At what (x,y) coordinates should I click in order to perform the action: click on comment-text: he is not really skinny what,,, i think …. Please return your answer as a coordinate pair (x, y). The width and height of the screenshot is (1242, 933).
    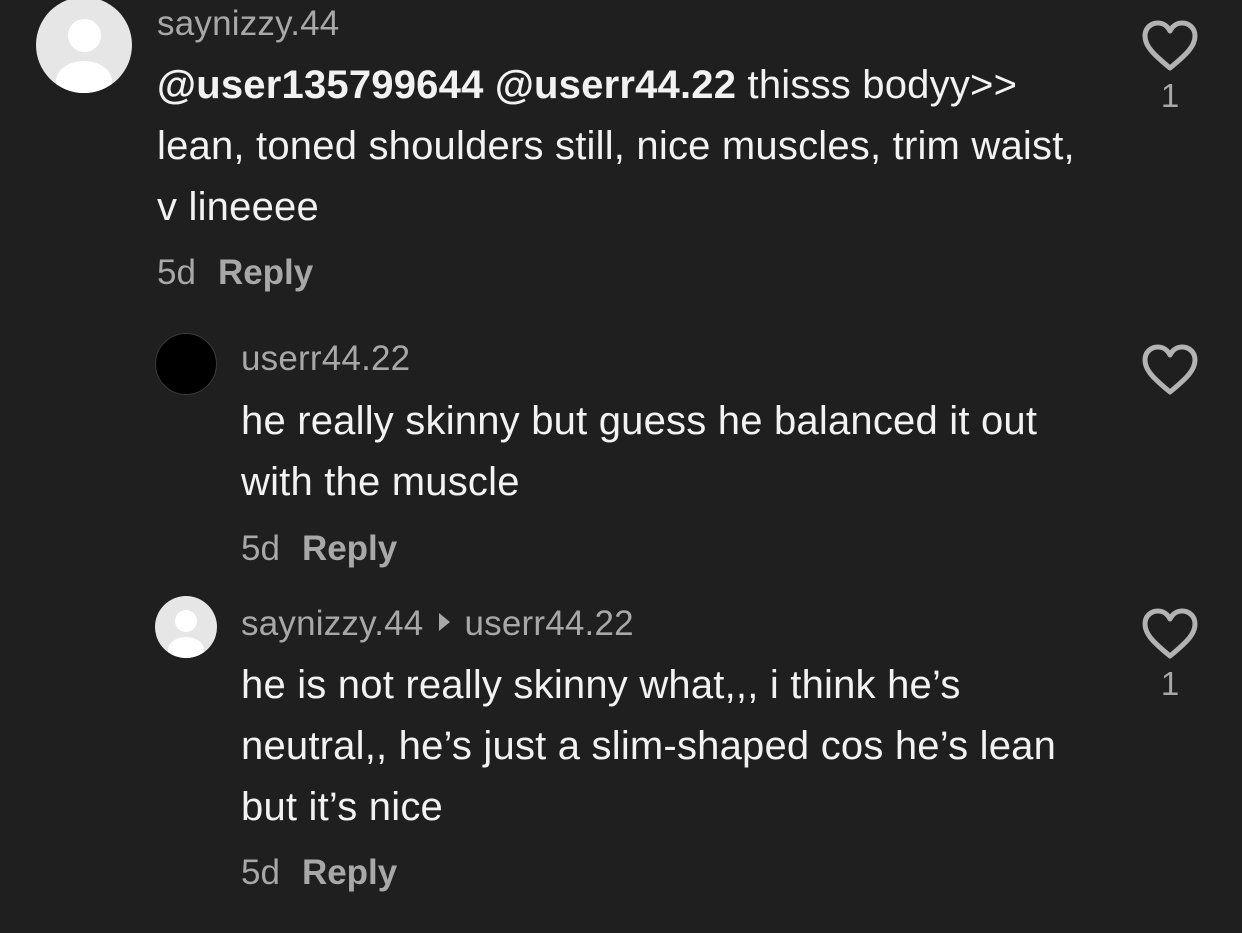
    Looking at the image, I should click on (649, 746).